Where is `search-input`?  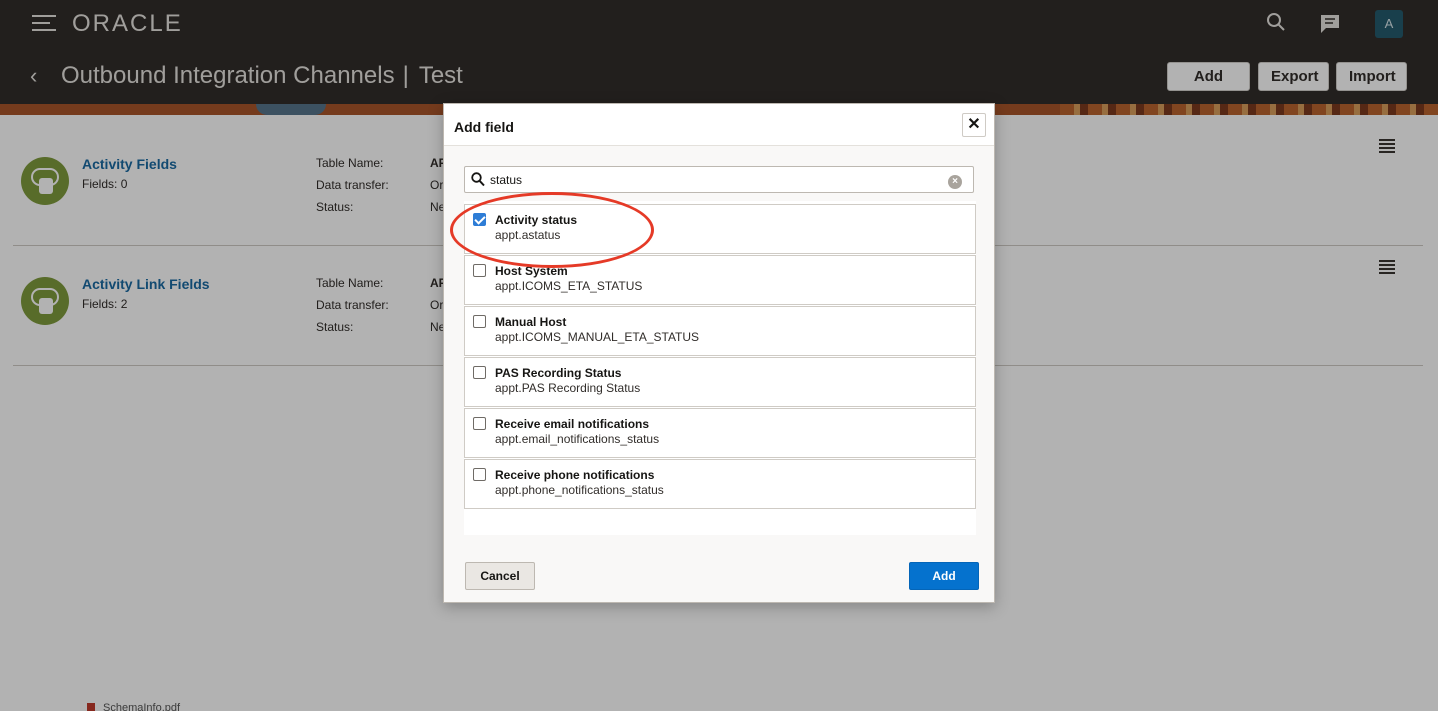 search-input is located at coordinates (710, 180).